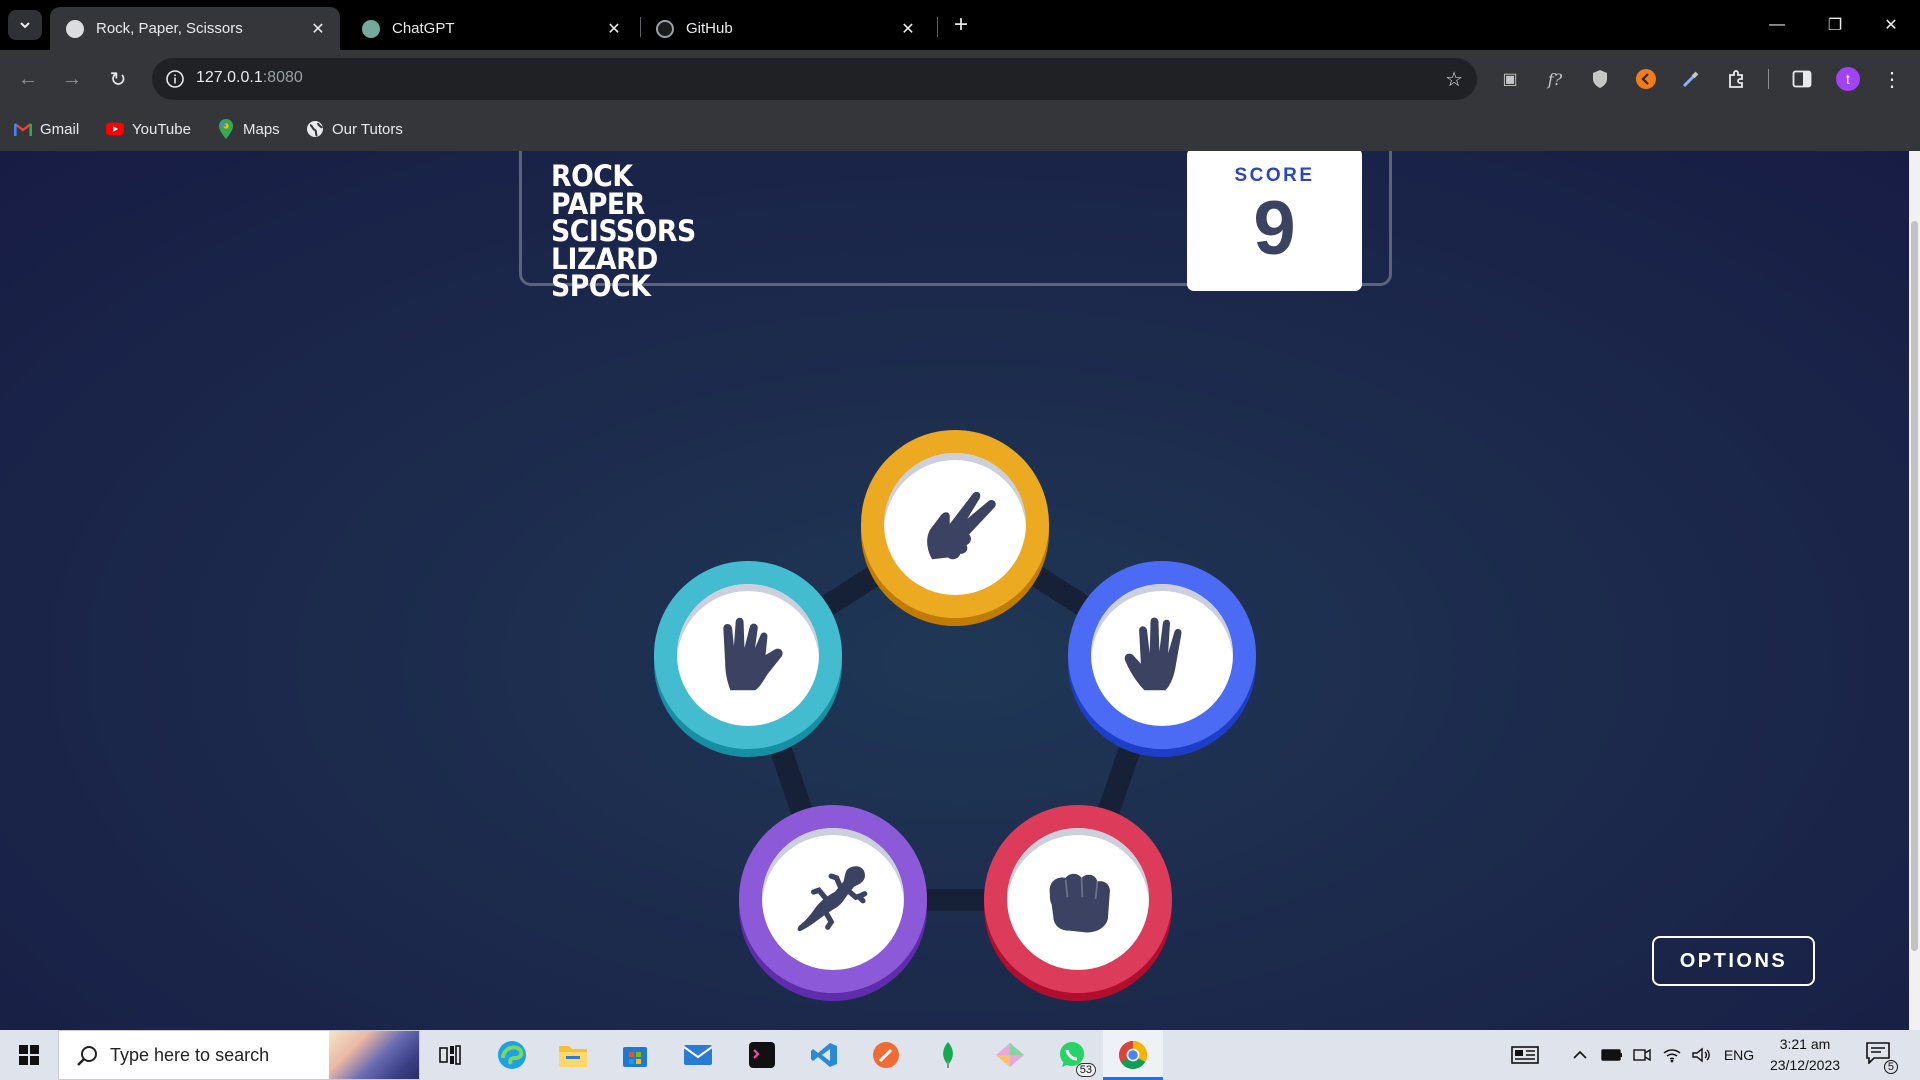 The height and width of the screenshot is (1080, 1920). What do you see at coordinates (698, 1055) in the screenshot?
I see `mail-icon` at bounding box center [698, 1055].